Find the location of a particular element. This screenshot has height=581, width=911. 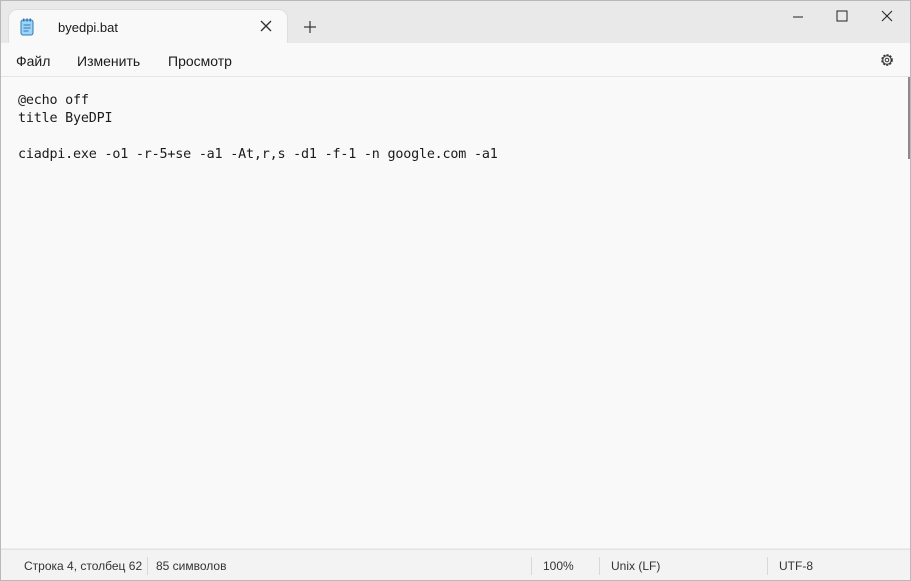

minimize-icon is located at coordinates (798, 17).